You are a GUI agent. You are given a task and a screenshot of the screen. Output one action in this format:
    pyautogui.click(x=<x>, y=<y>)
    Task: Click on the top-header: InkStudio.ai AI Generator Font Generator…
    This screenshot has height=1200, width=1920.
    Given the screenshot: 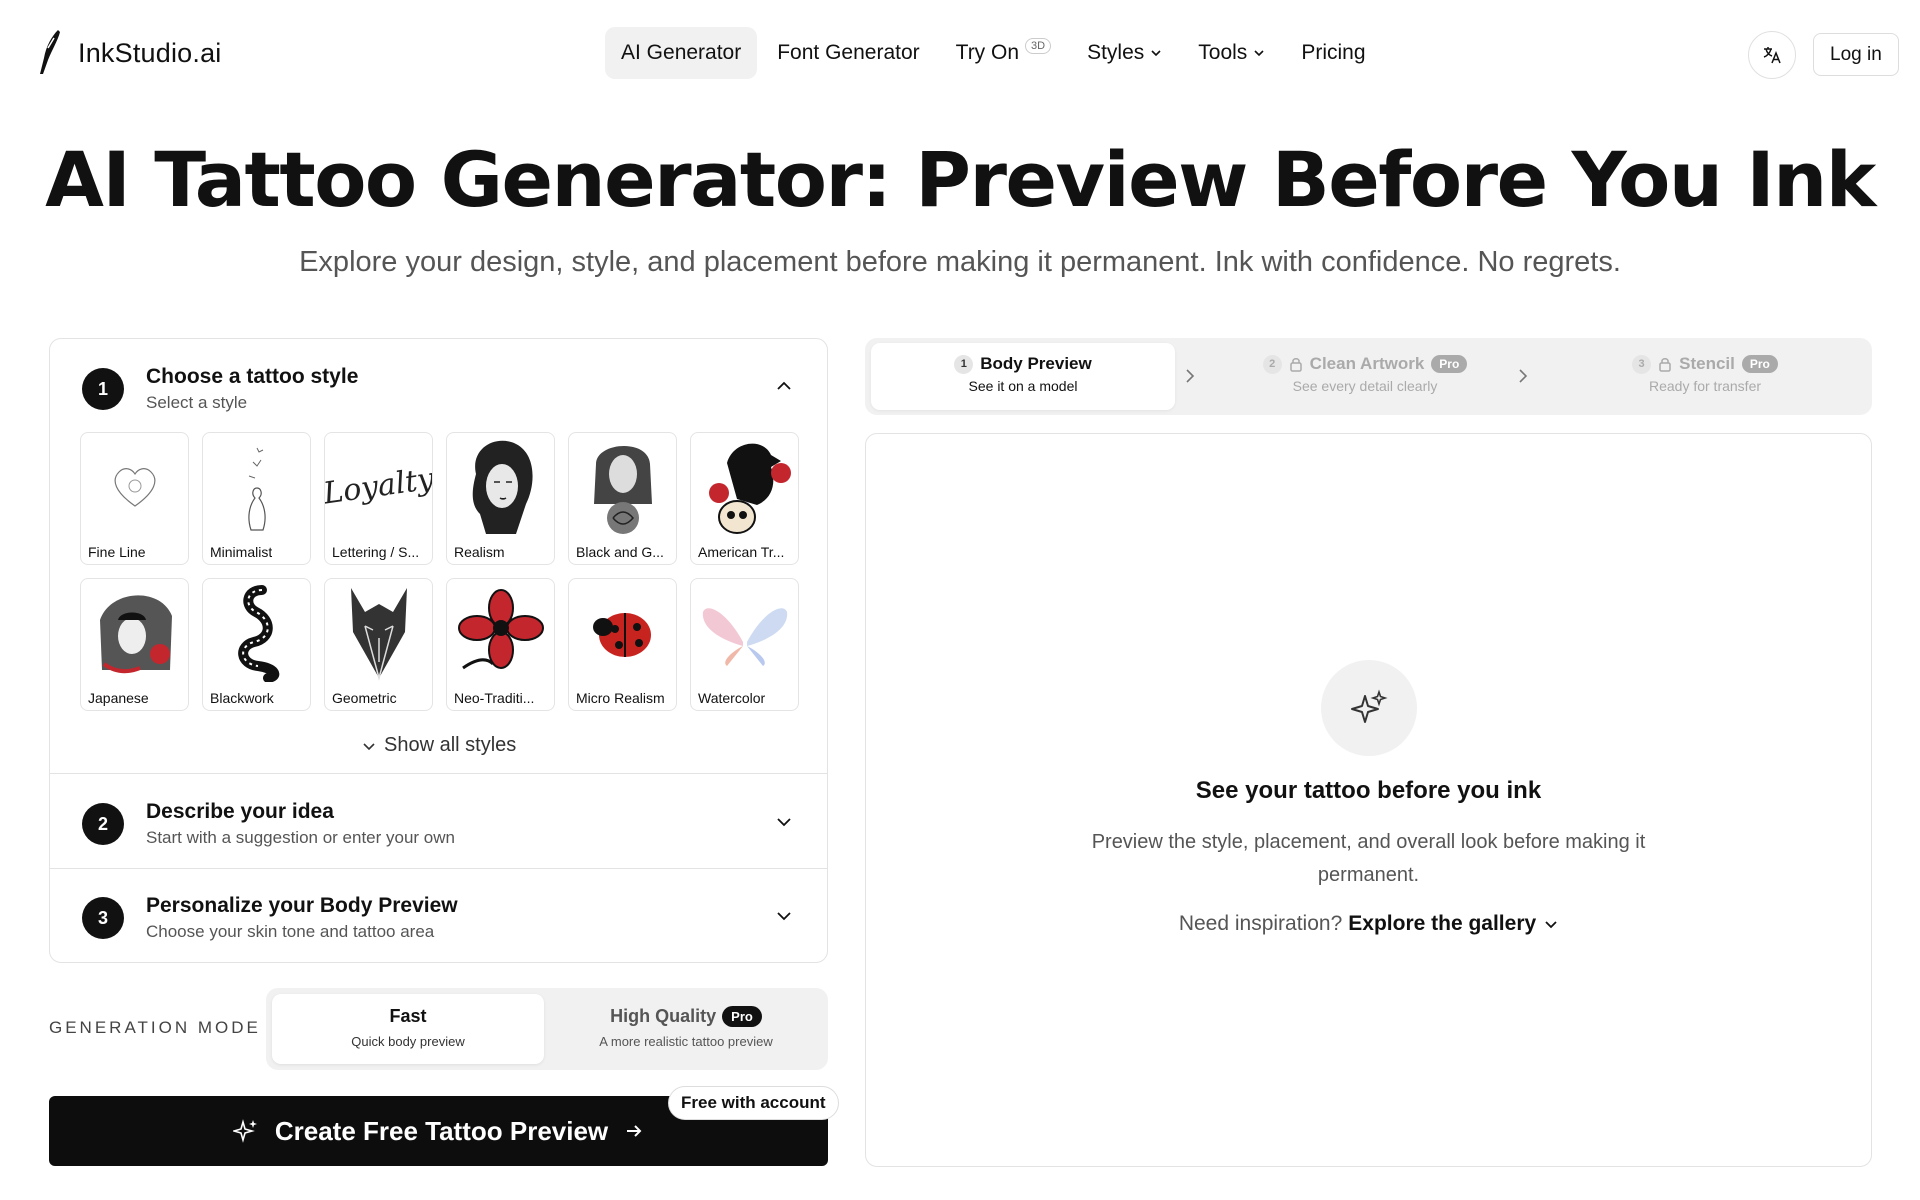 What is the action you would take?
    pyautogui.click(x=960, y=54)
    